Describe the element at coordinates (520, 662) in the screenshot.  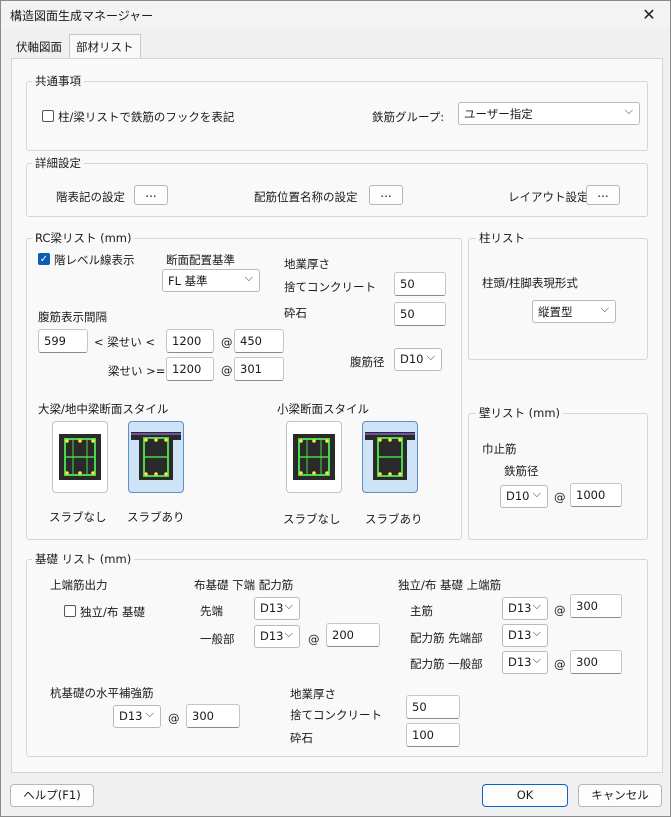
I see `dist-gen-value: D13` at that location.